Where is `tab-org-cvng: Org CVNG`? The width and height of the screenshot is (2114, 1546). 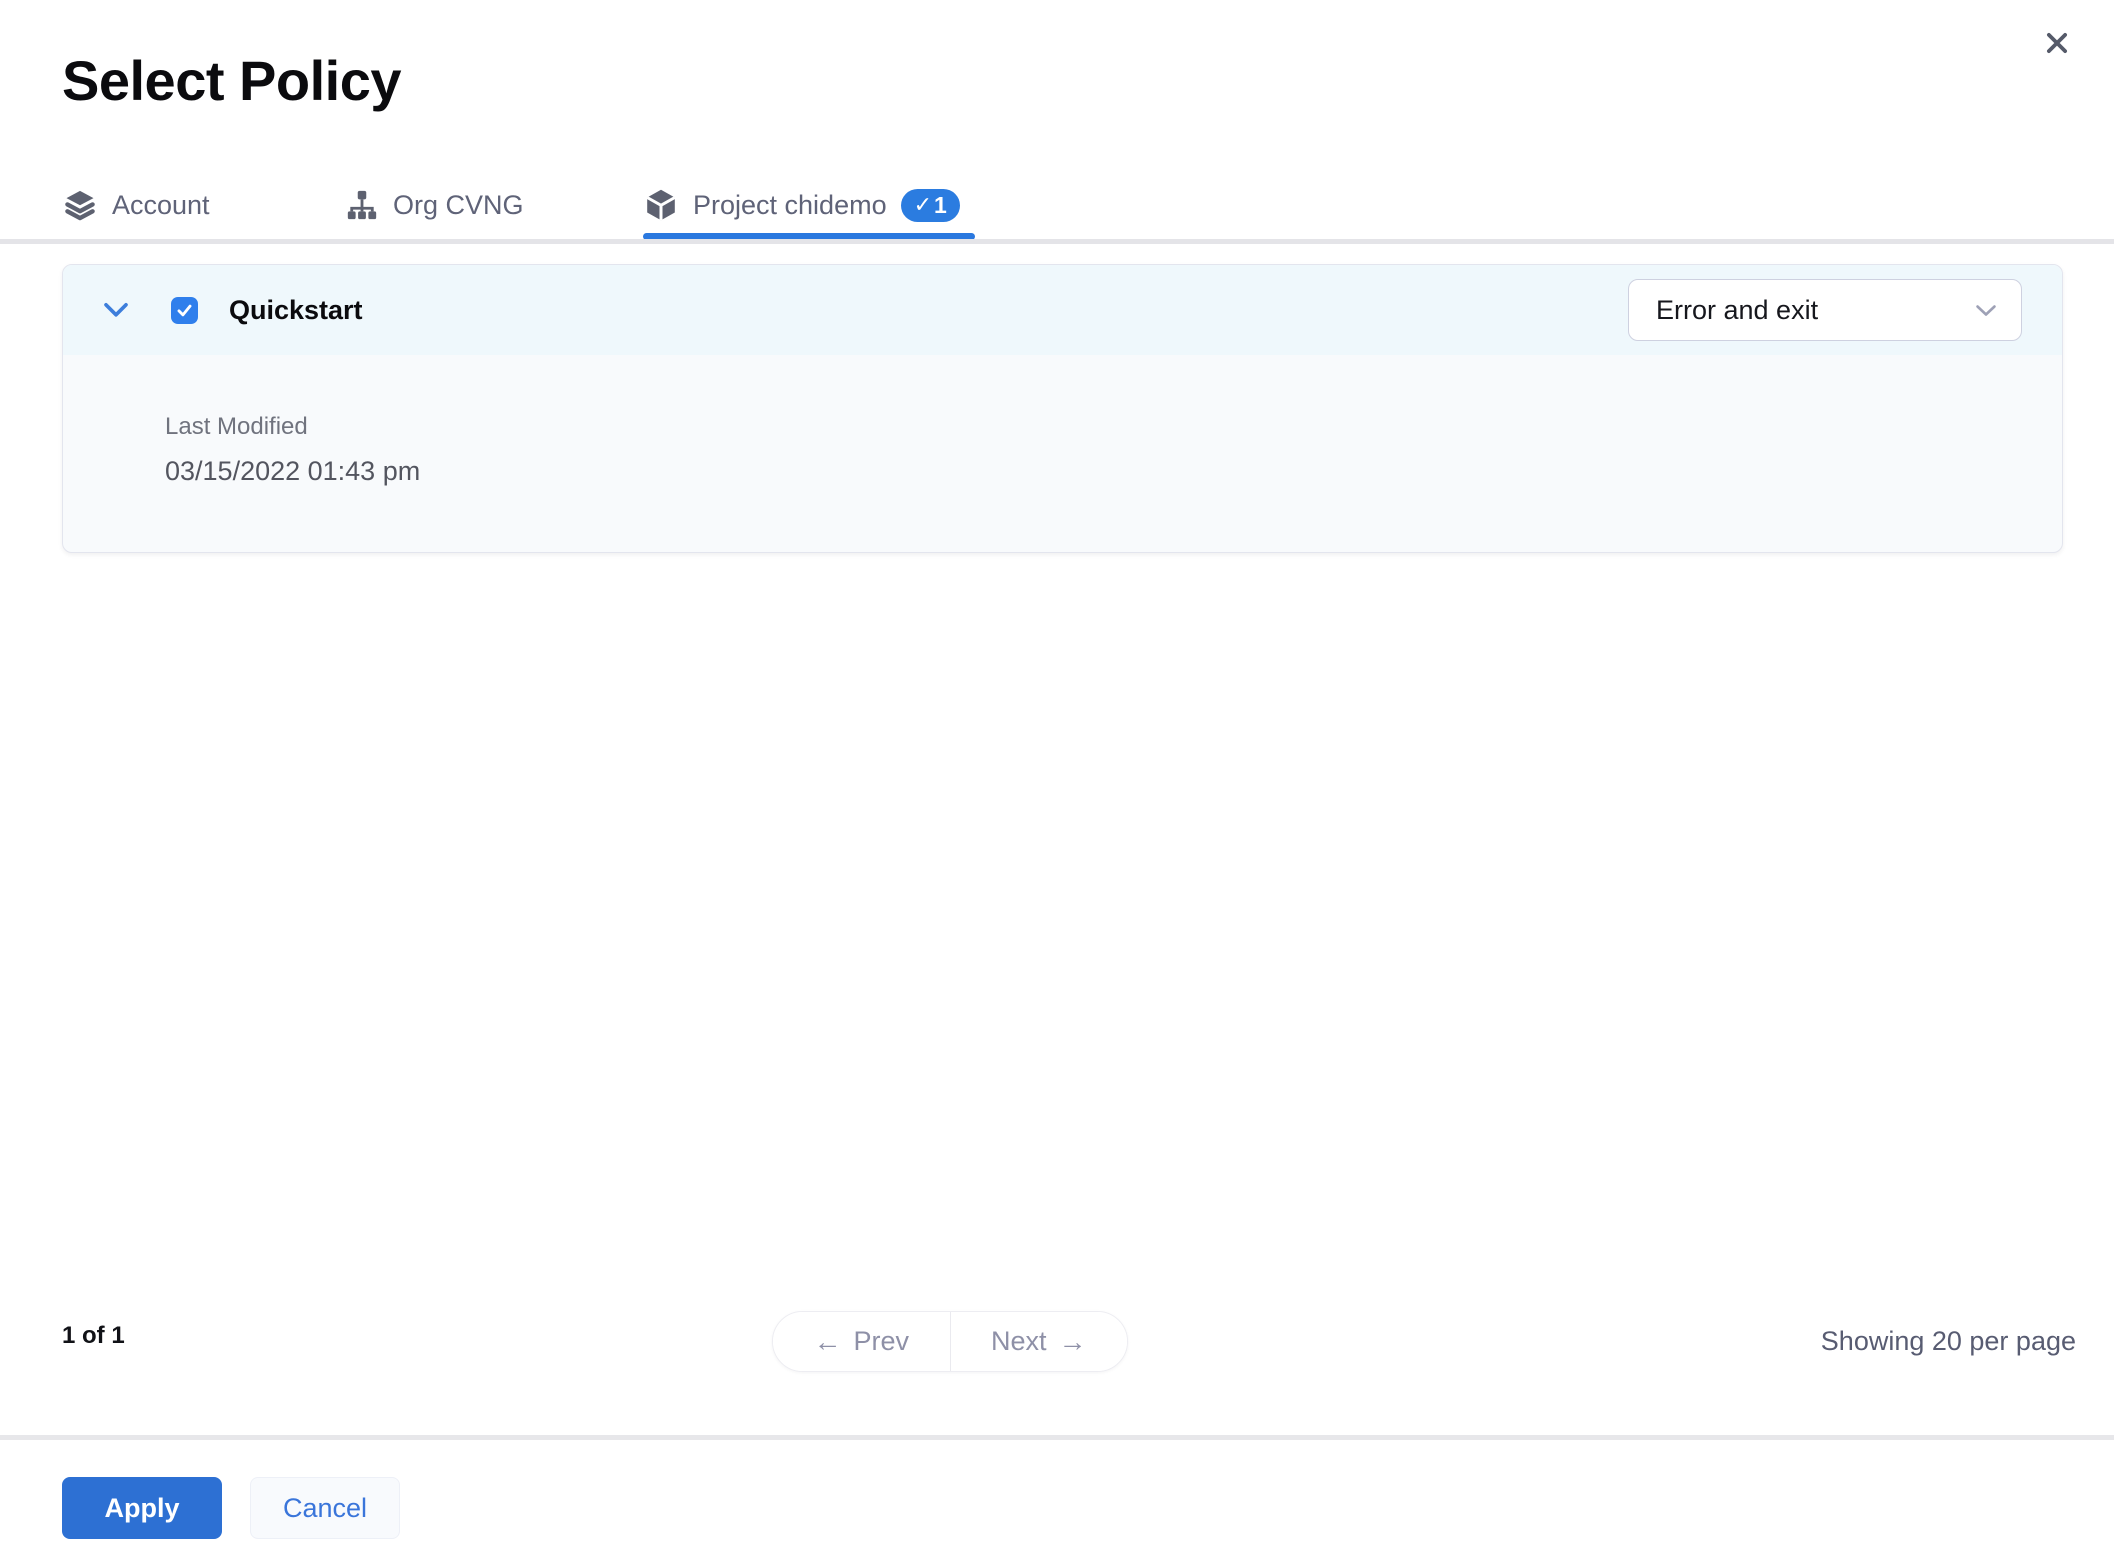
tab-org-cvng: Org CVNG is located at coordinates (434, 205).